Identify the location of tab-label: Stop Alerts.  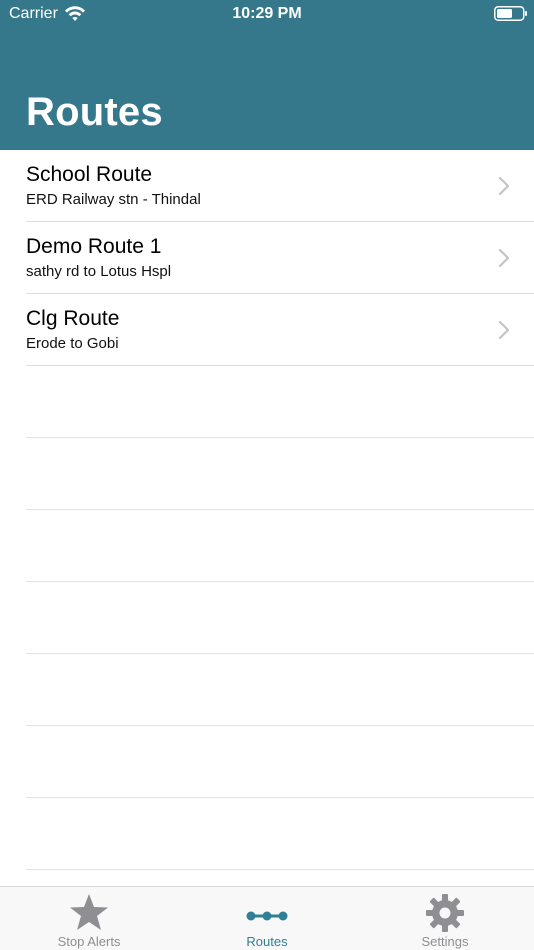
(89, 941).